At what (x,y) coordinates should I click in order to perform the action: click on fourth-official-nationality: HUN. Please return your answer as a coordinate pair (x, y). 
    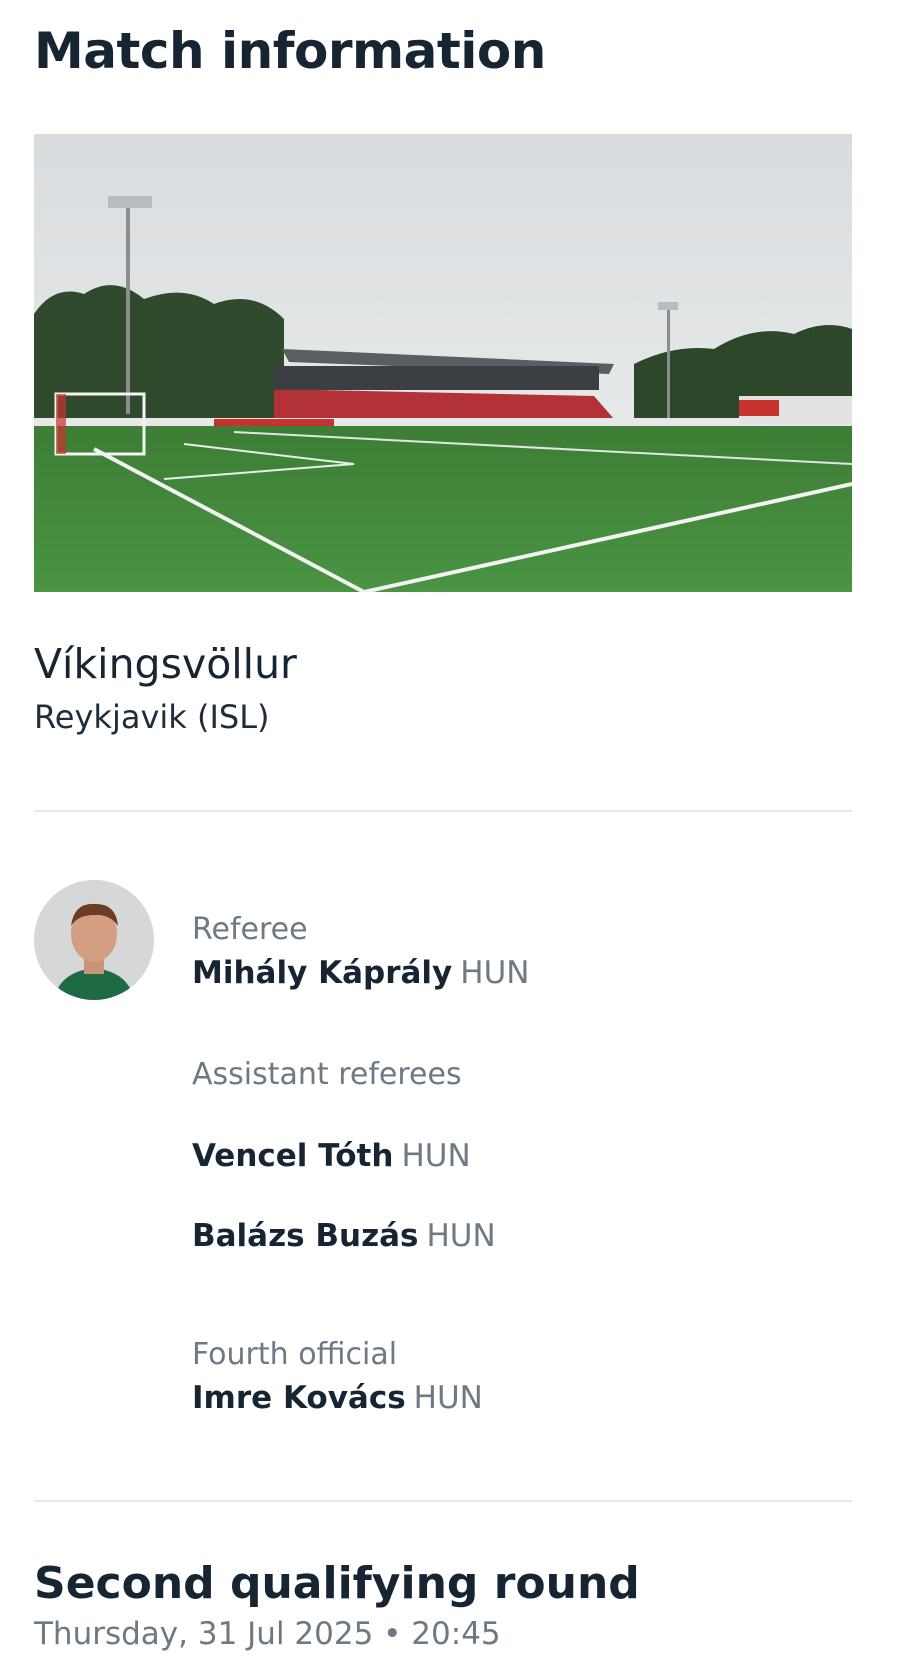
    Looking at the image, I should click on (448, 1398).